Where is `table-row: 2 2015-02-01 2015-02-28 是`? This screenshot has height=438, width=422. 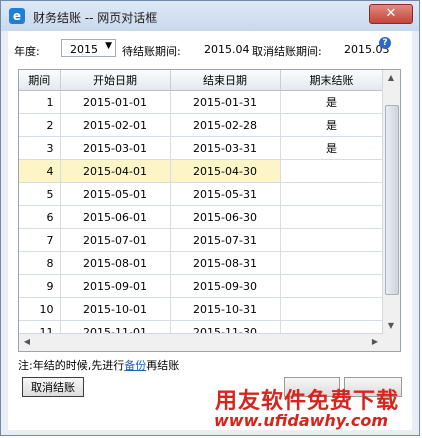
table-row: 2 2015-02-01 2015-02-28 是 is located at coordinates (201, 125).